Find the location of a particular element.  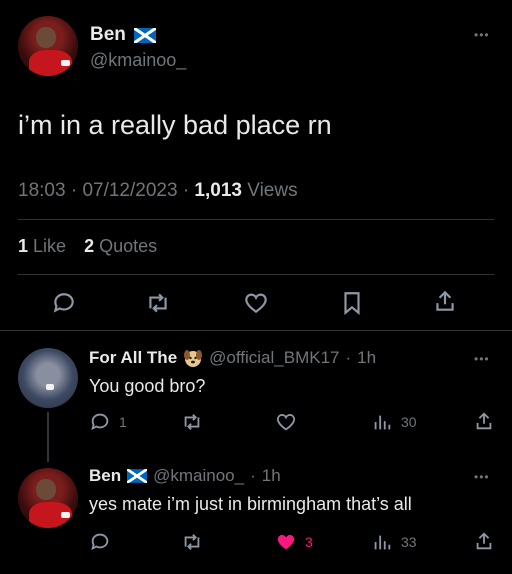

bookmark-icon is located at coordinates (352, 303).